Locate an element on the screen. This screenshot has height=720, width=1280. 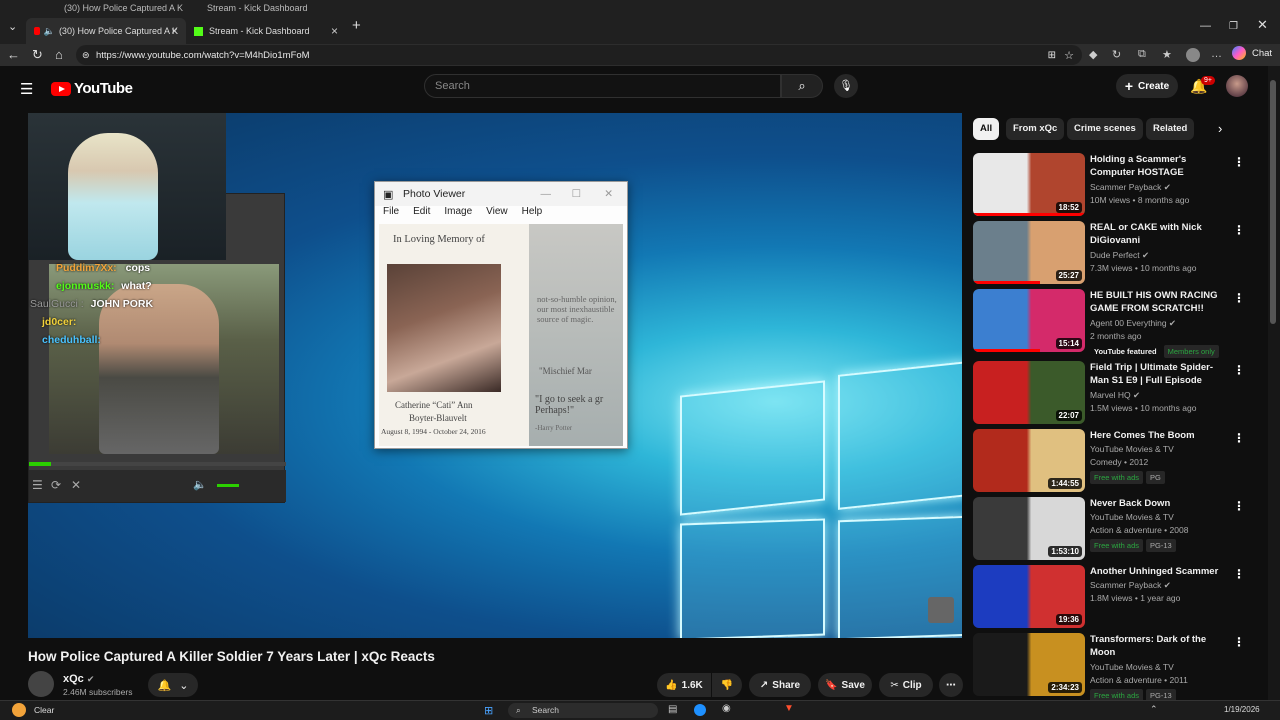
search-input: Search is located at coordinates (602, 86).